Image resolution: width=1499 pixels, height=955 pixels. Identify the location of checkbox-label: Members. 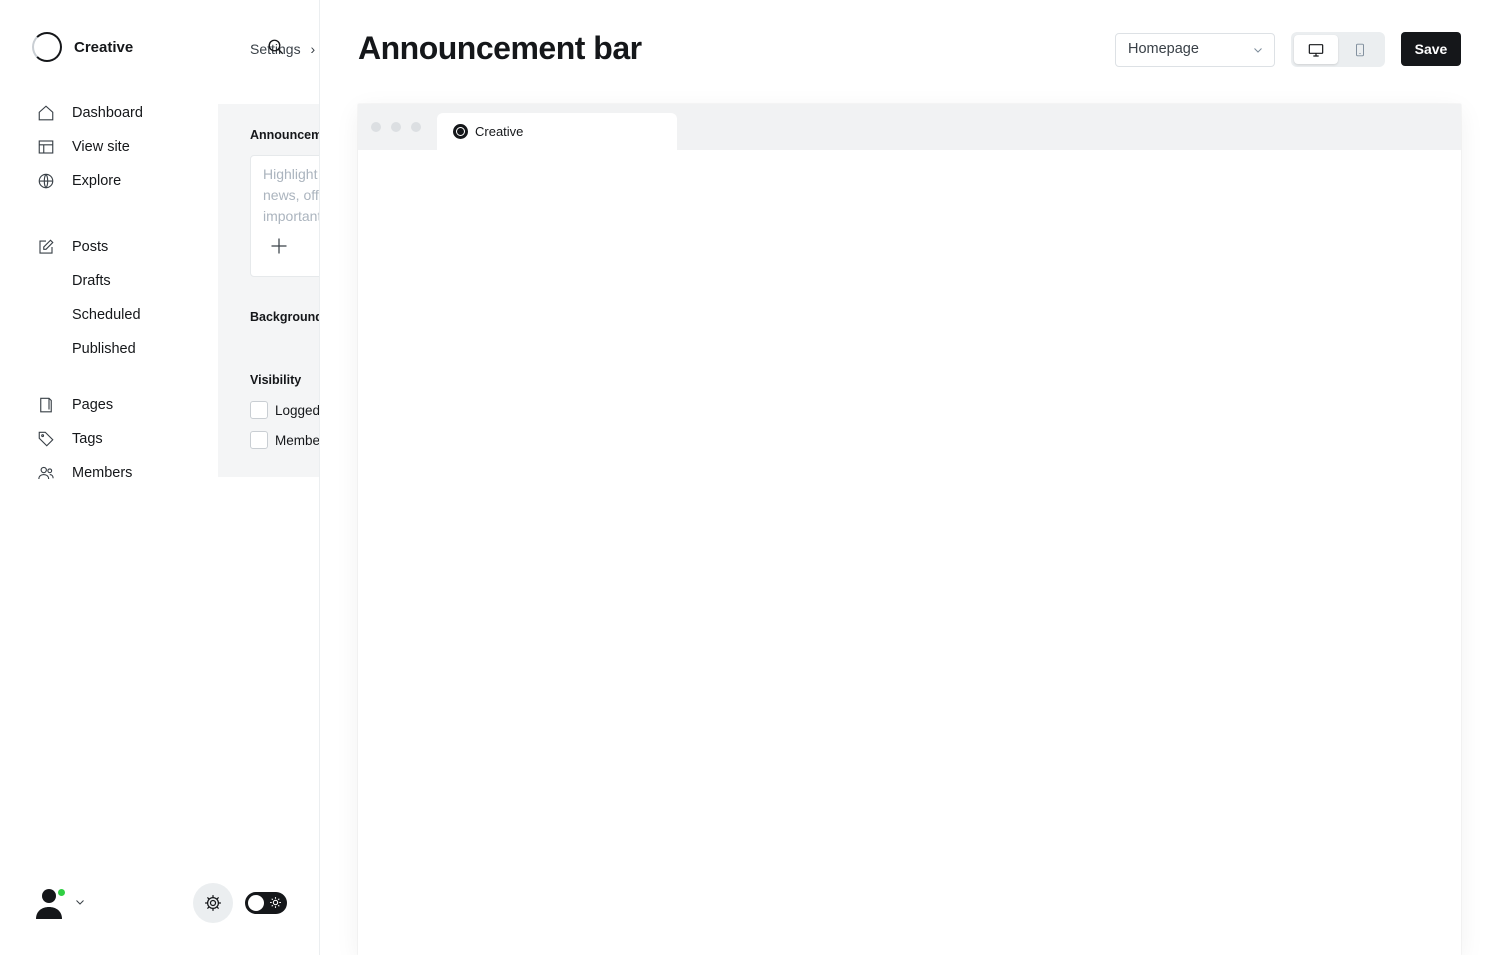
(297, 440).